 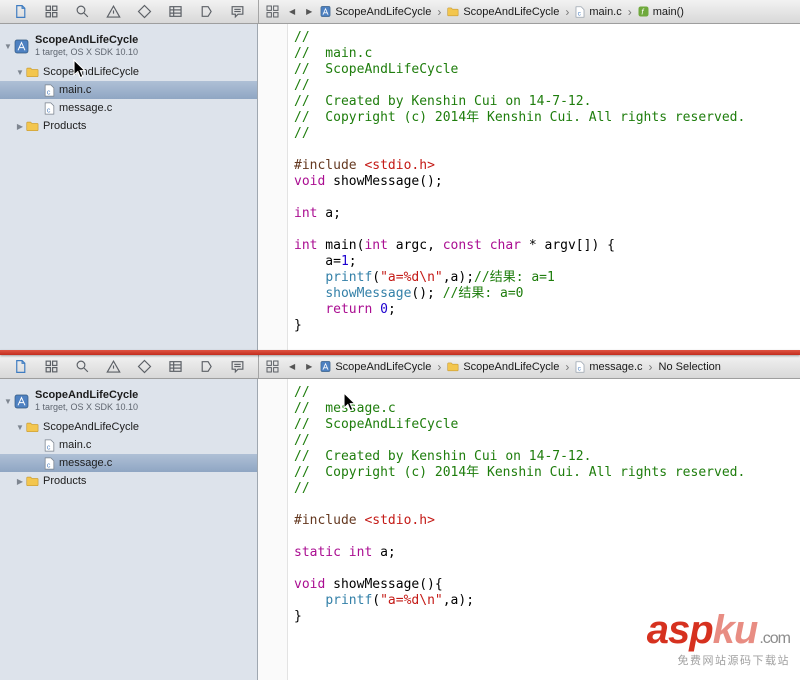 What do you see at coordinates (21, 46) in the screenshot?
I see `xcode-project-icon` at bounding box center [21, 46].